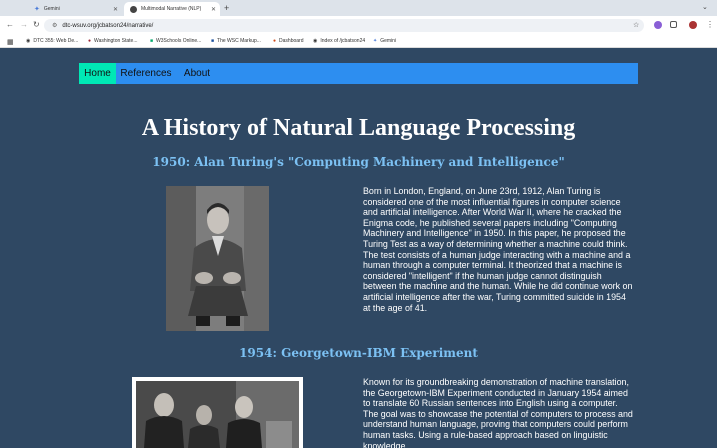  I want to click on tab-gemini: ✦ Gemini ✕, so click(75, 9).